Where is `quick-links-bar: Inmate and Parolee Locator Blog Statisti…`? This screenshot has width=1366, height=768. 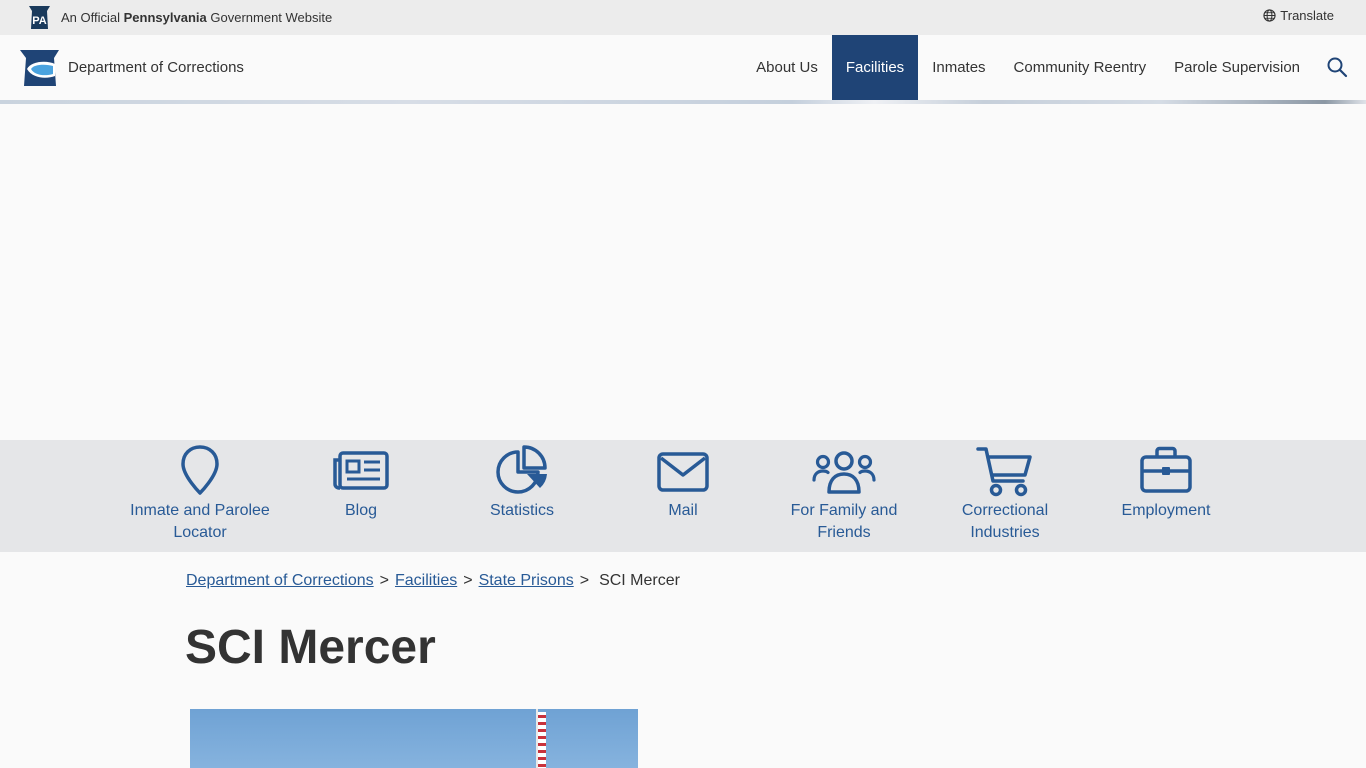
quick-links-bar: Inmate and Parolee Locator Blog Statisti… is located at coordinates (683, 496).